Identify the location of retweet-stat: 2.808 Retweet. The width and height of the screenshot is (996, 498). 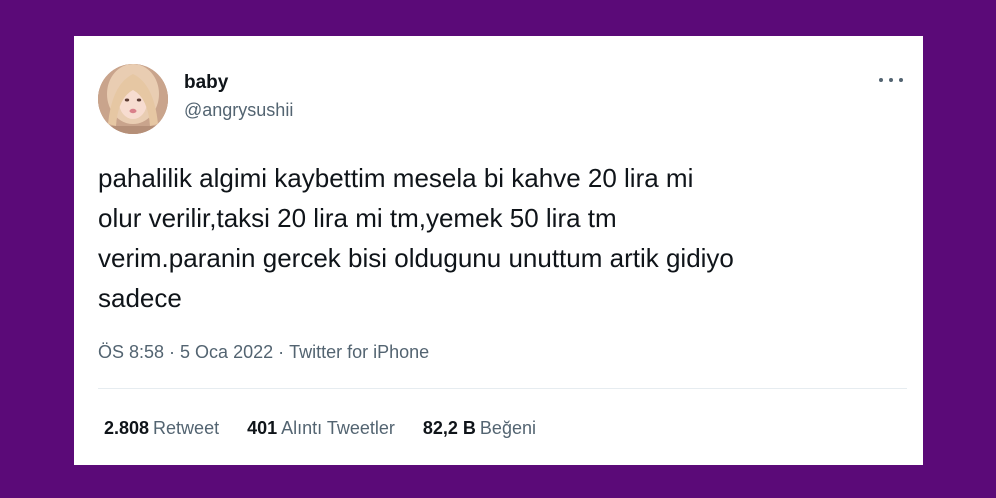
(161, 428).